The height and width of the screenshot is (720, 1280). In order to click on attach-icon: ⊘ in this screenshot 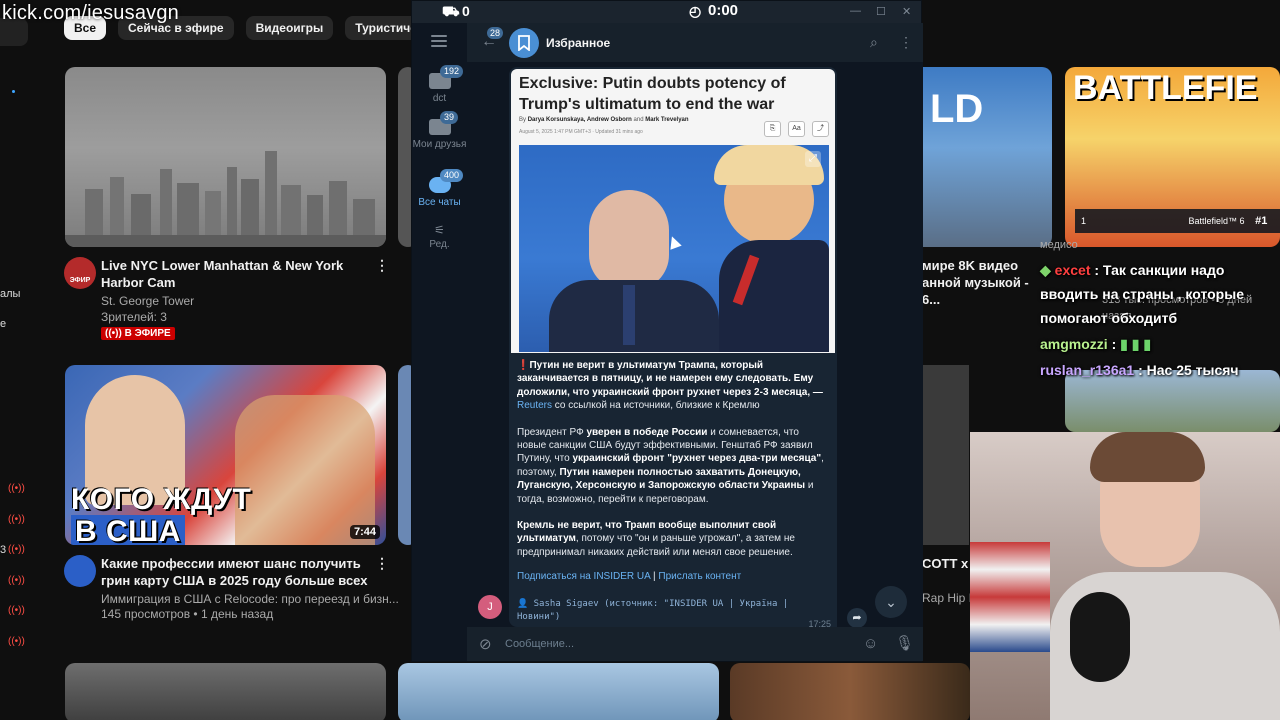, I will do `click(485, 644)`.